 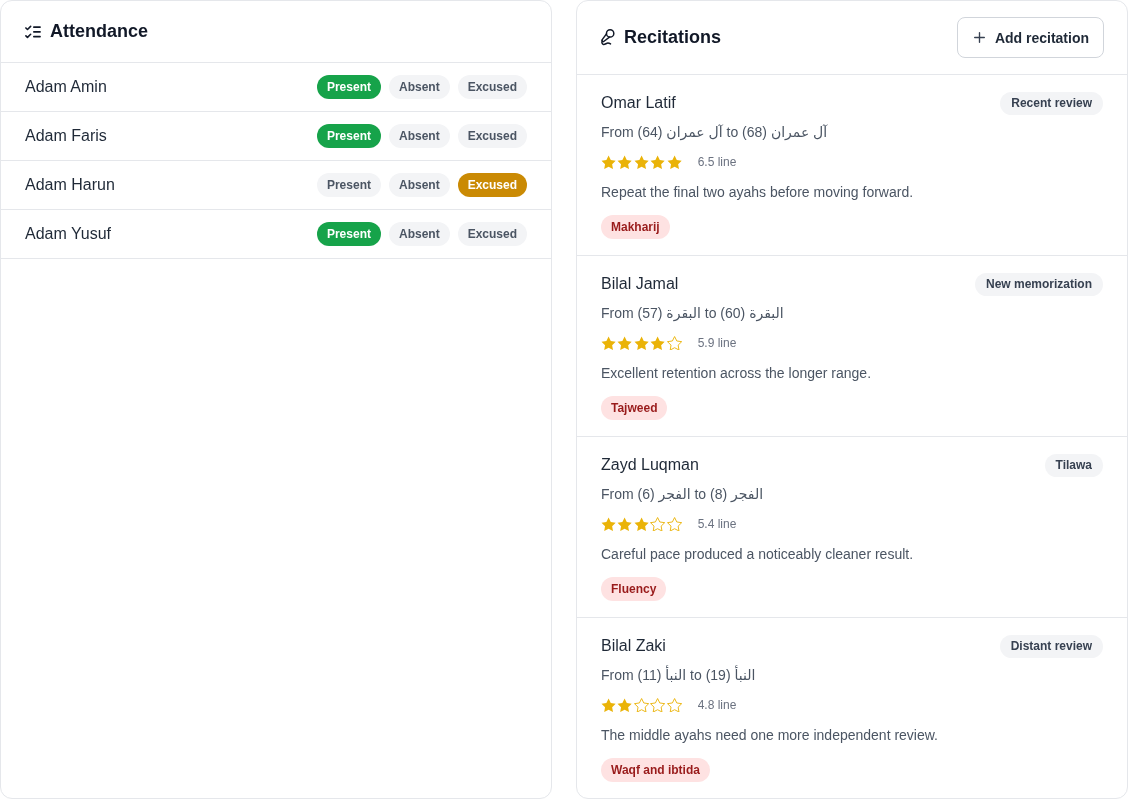 What do you see at coordinates (634, 408) in the screenshot?
I see `focus-tag: Tajweed` at bounding box center [634, 408].